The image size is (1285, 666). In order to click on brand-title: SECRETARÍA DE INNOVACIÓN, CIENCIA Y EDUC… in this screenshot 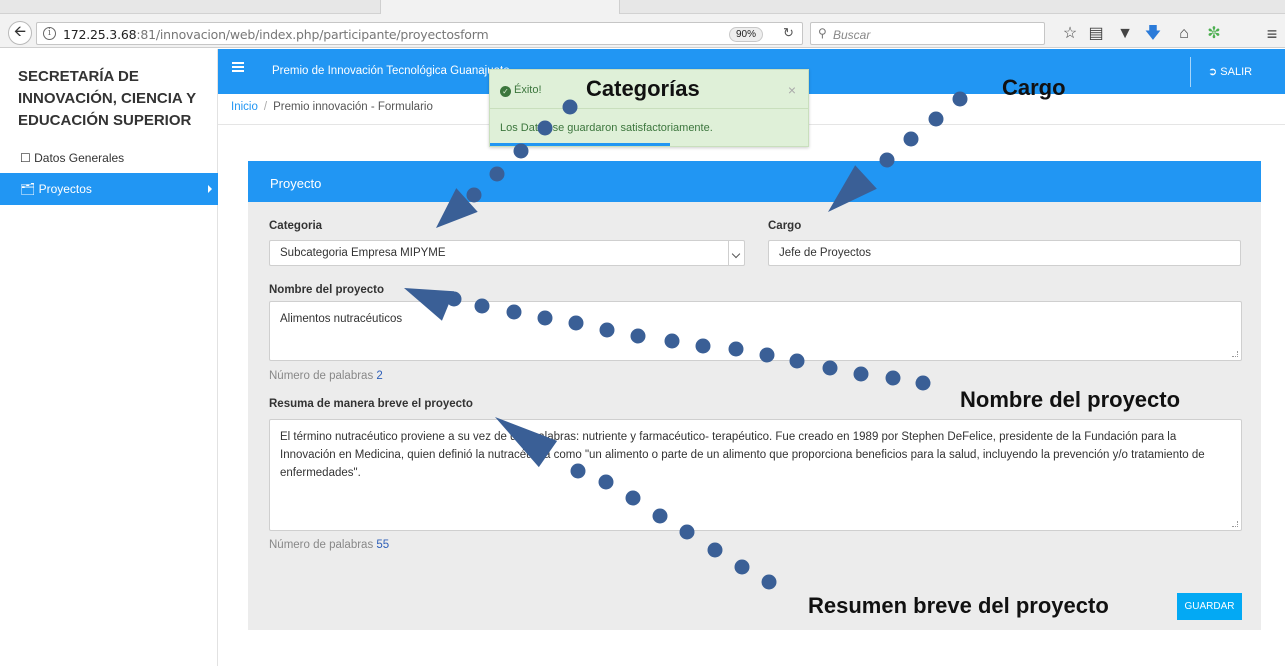, I will do `click(107, 98)`.